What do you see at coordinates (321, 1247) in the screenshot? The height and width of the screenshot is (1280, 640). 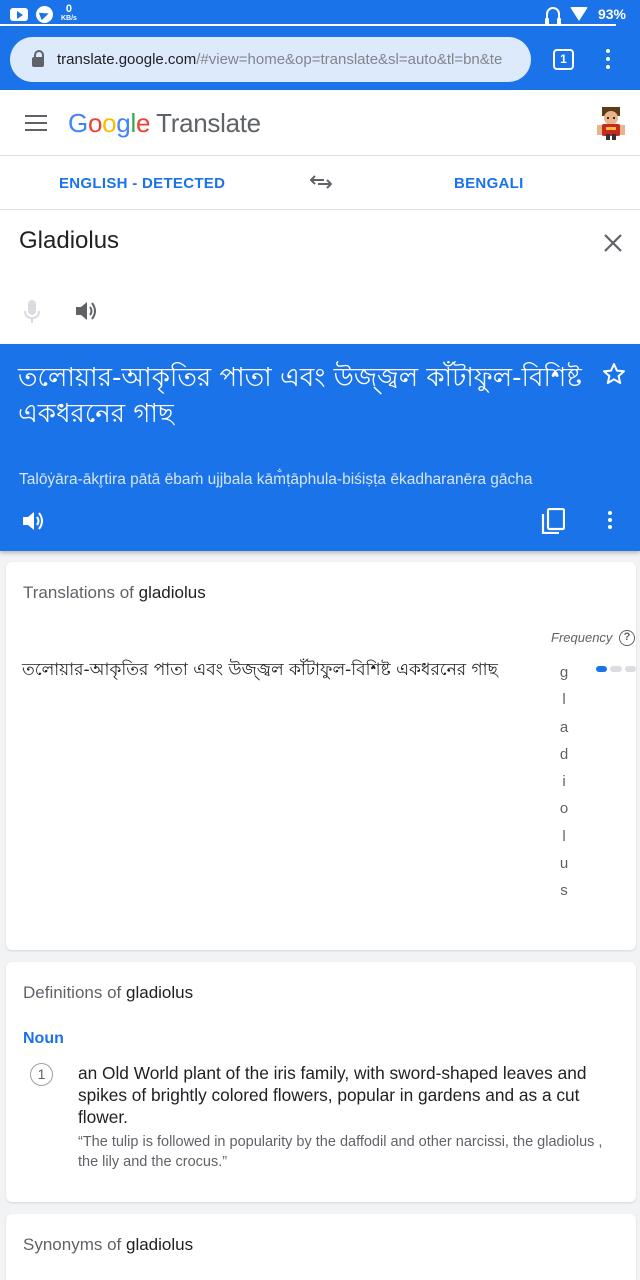 I see `synonyms-card: Synonyms of gladiolus` at bounding box center [321, 1247].